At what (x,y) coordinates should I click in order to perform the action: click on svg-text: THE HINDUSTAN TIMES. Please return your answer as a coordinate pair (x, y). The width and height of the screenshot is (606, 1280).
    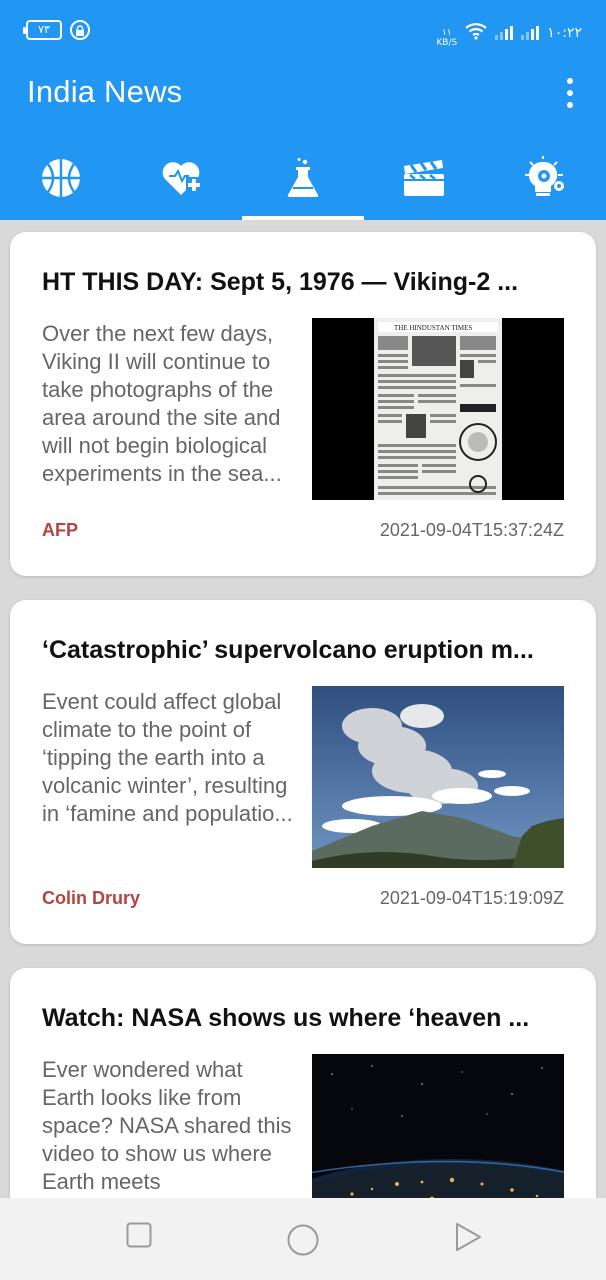
    Looking at the image, I should click on (433, 328).